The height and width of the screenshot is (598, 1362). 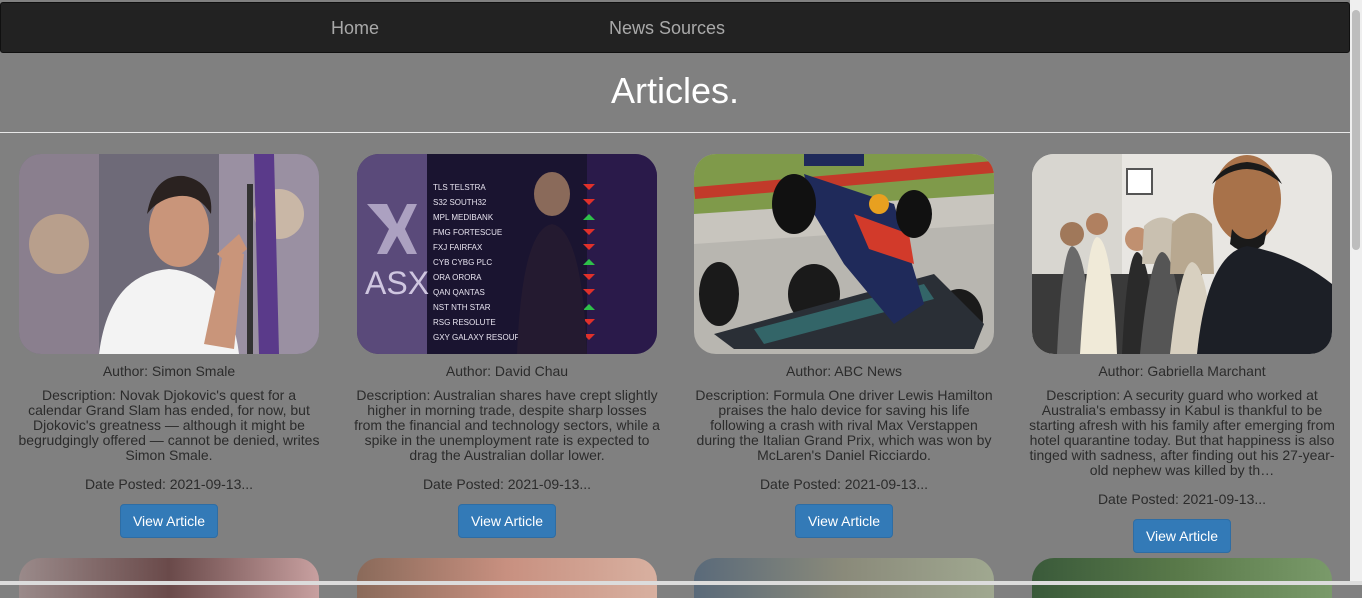 What do you see at coordinates (1356, 292) in the screenshot?
I see `vertical-scrollbar` at bounding box center [1356, 292].